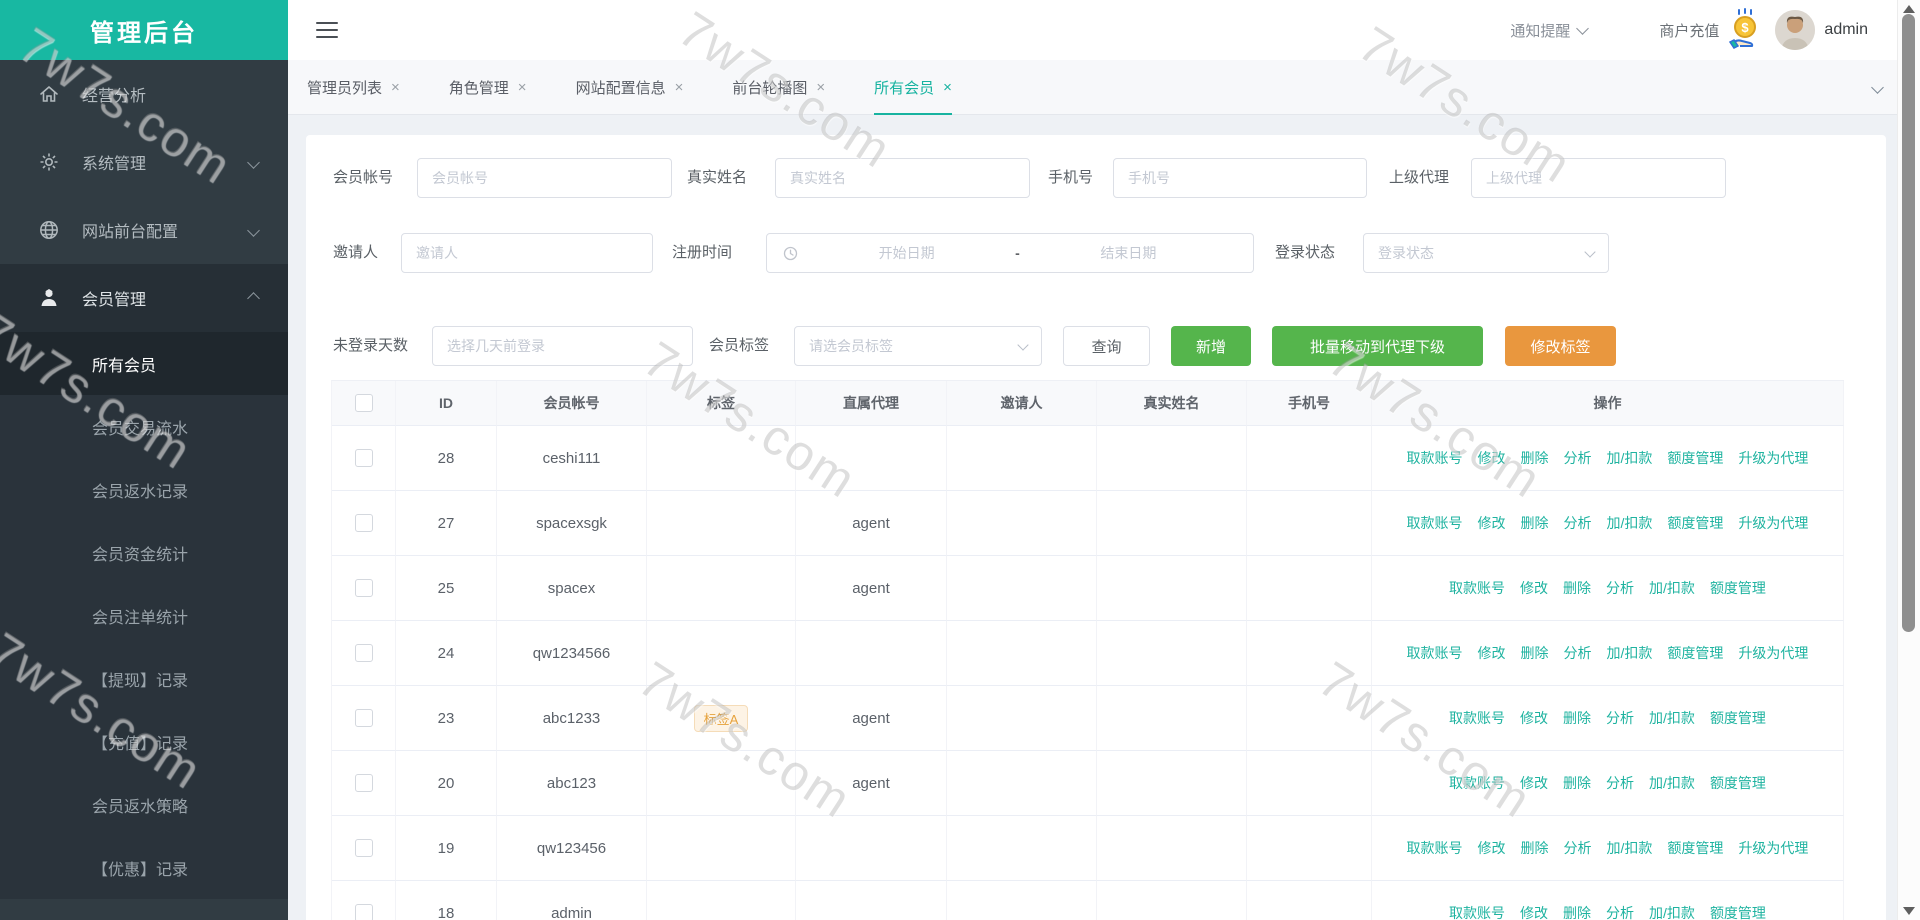  I want to click on edit-tag-button: 修改标签, so click(1560, 346).